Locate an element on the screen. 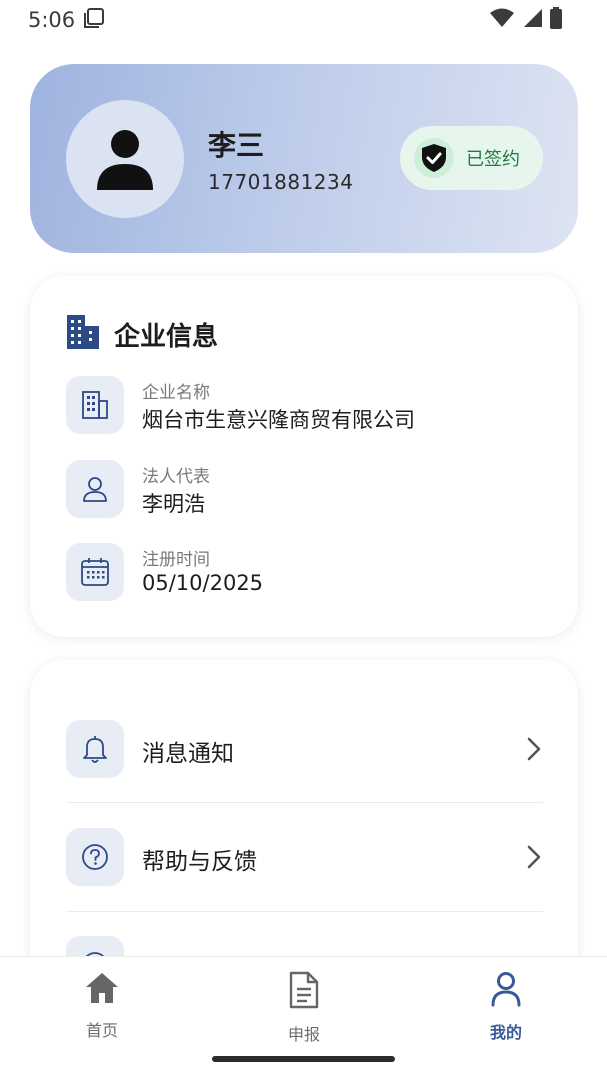 The width and height of the screenshot is (607, 1080). screenshot-icon is located at coordinates (94, 20).